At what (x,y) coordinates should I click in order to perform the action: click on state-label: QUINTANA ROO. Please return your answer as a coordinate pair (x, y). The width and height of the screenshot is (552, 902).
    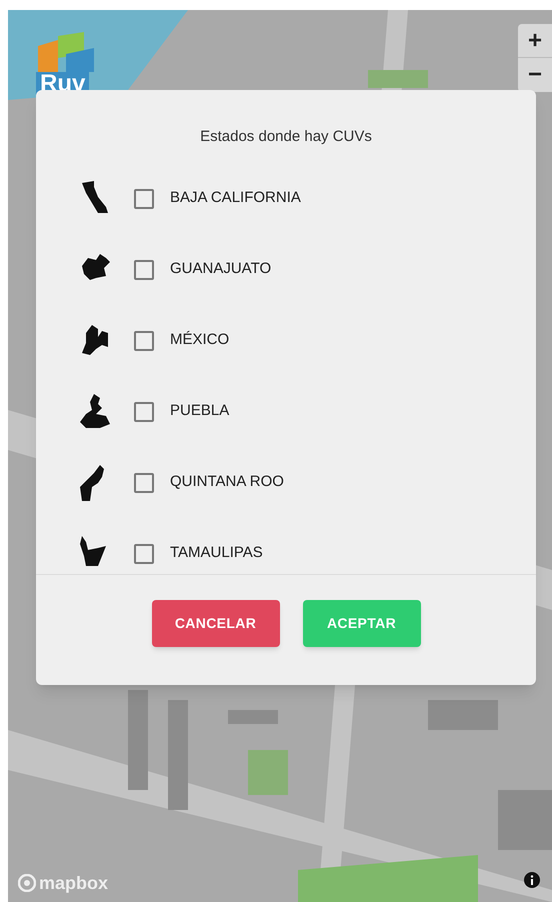
    Looking at the image, I should click on (227, 482).